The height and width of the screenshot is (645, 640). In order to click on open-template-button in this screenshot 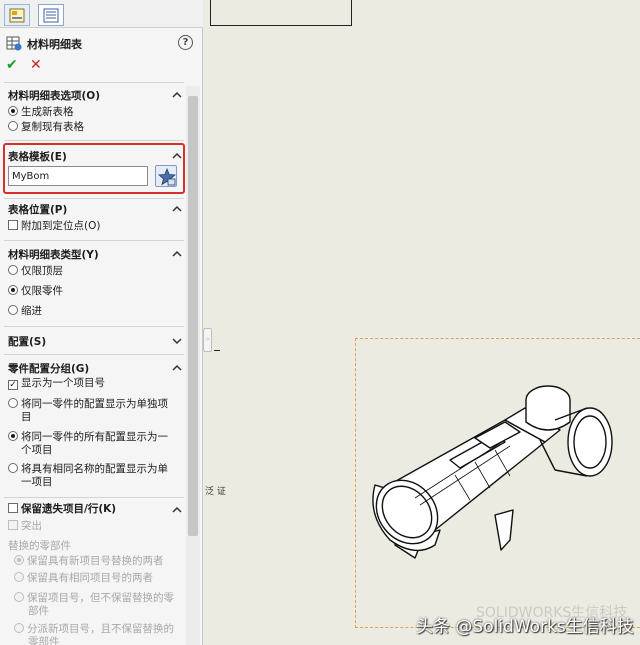, I will do `click(166, 176)`.